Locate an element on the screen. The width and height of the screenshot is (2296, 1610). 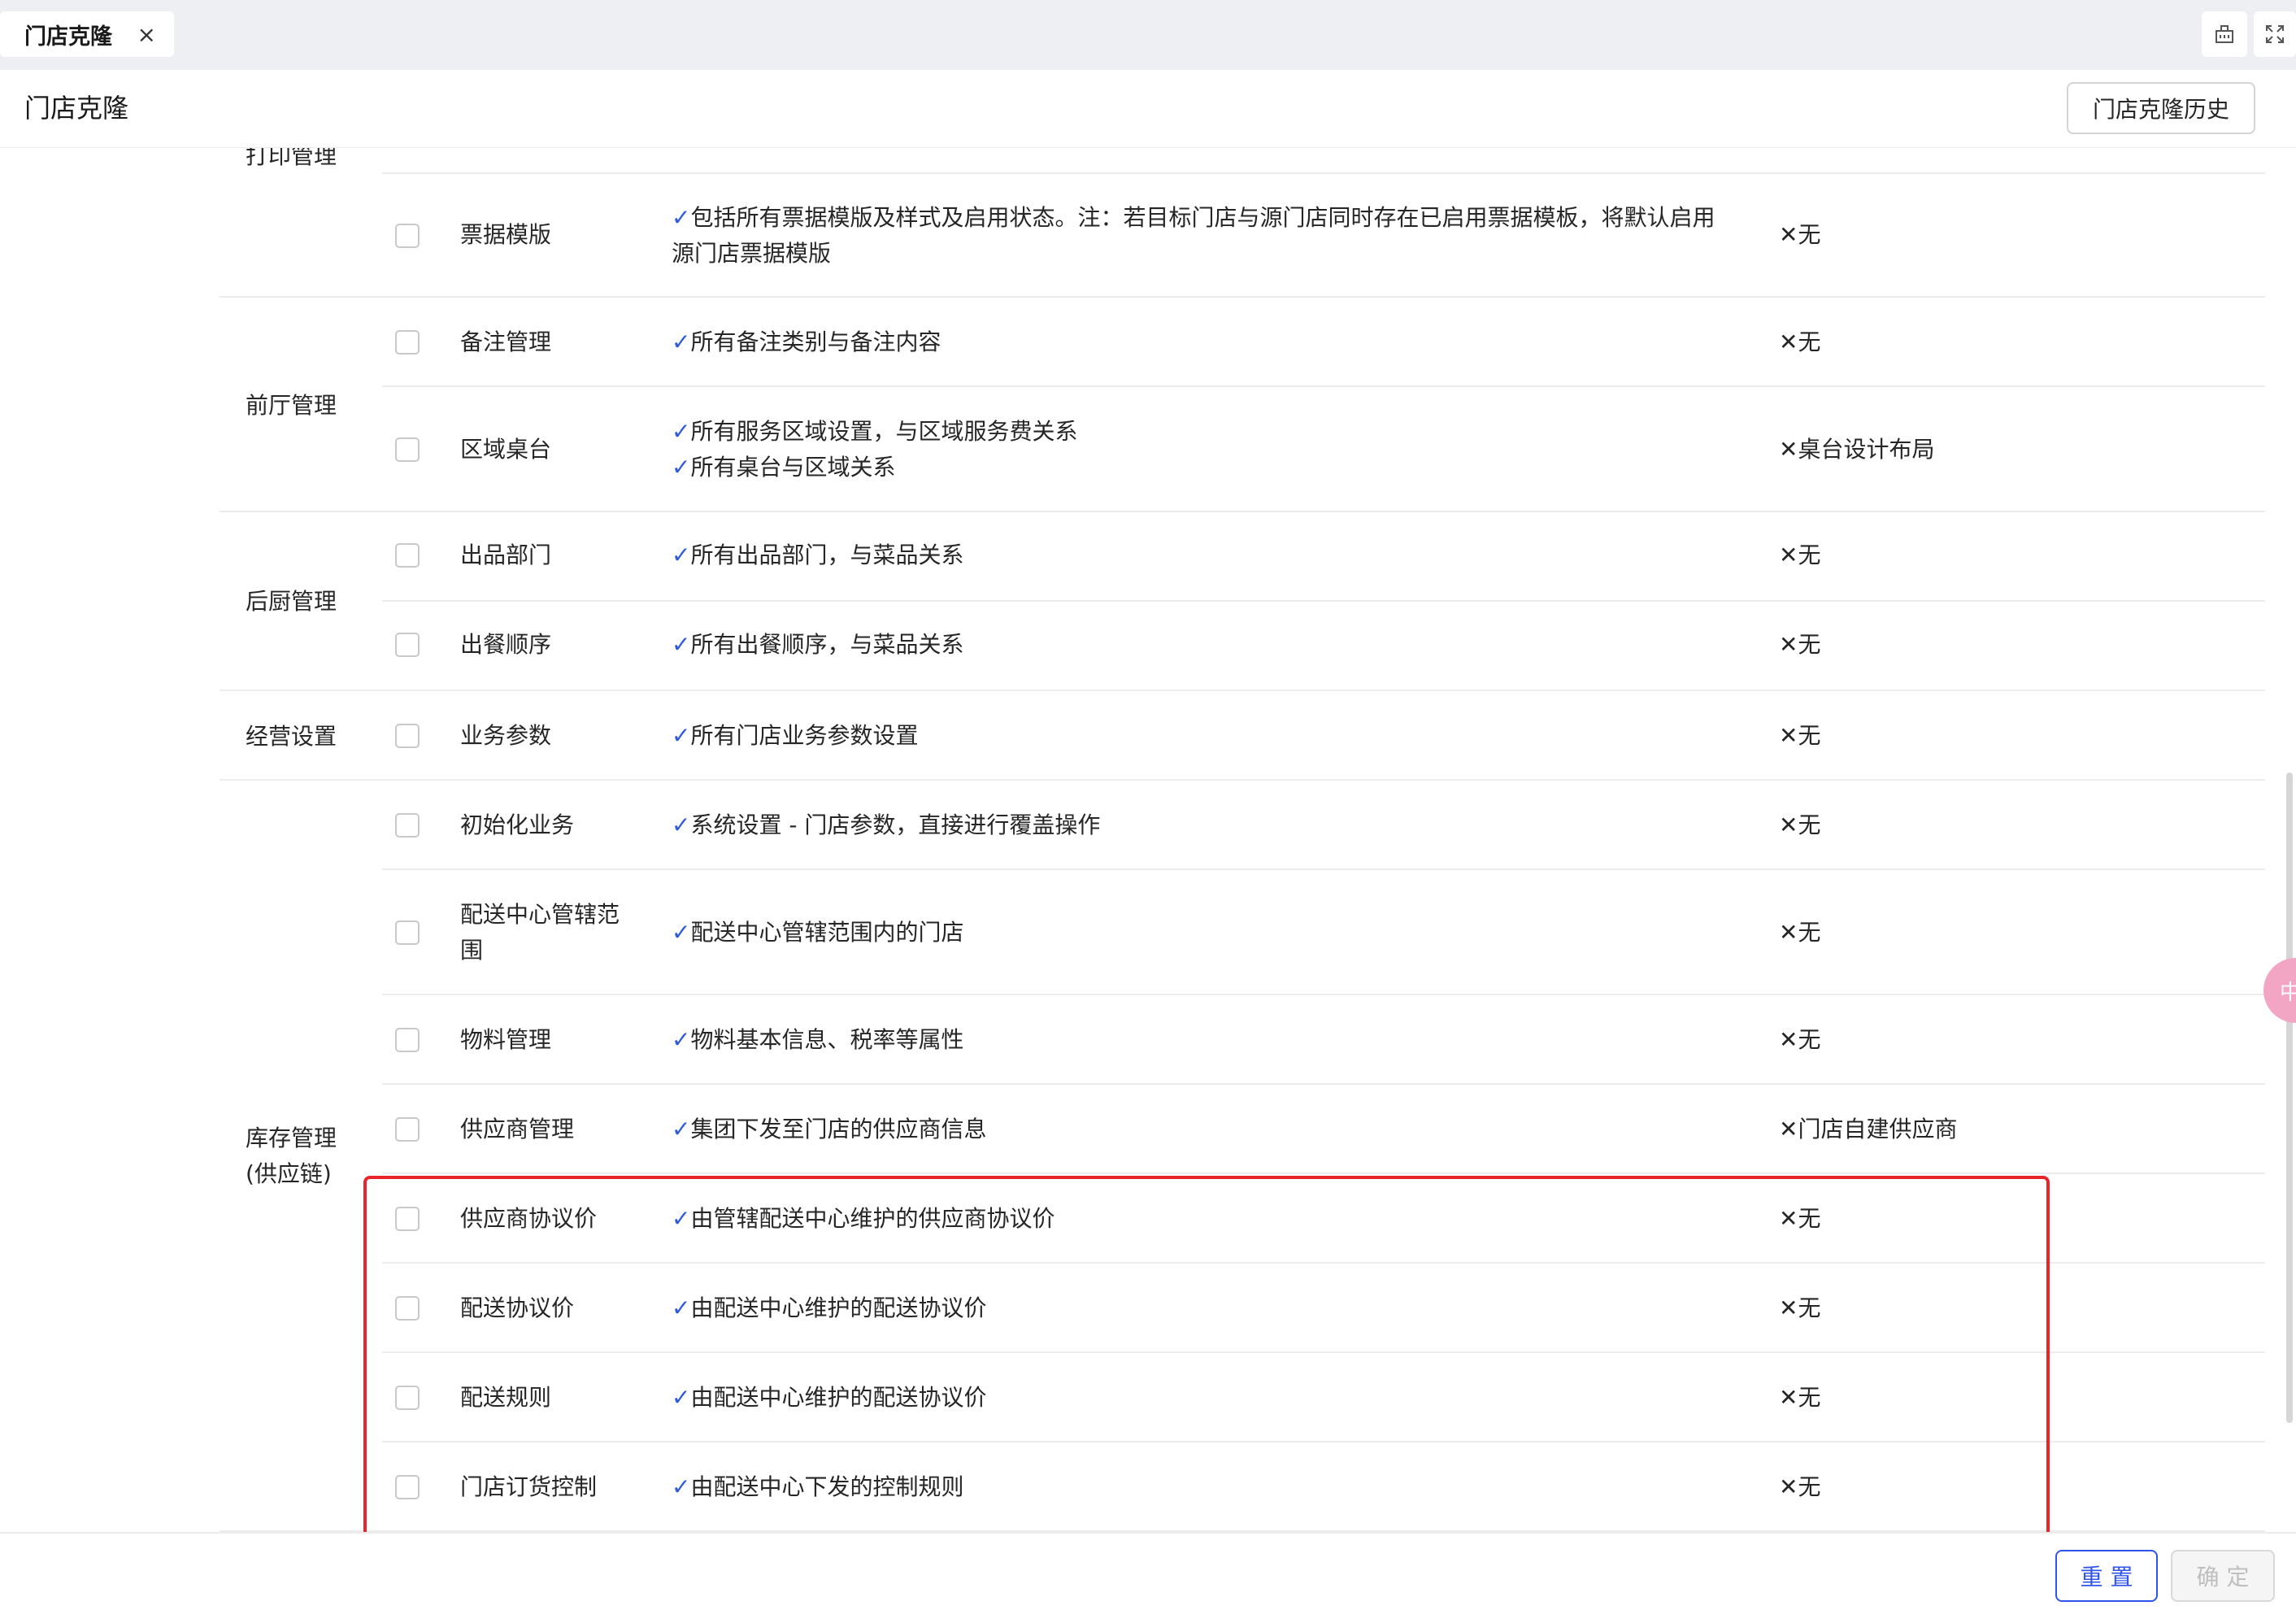
item-name: 业务参数 is located at coordinates (506, 735).